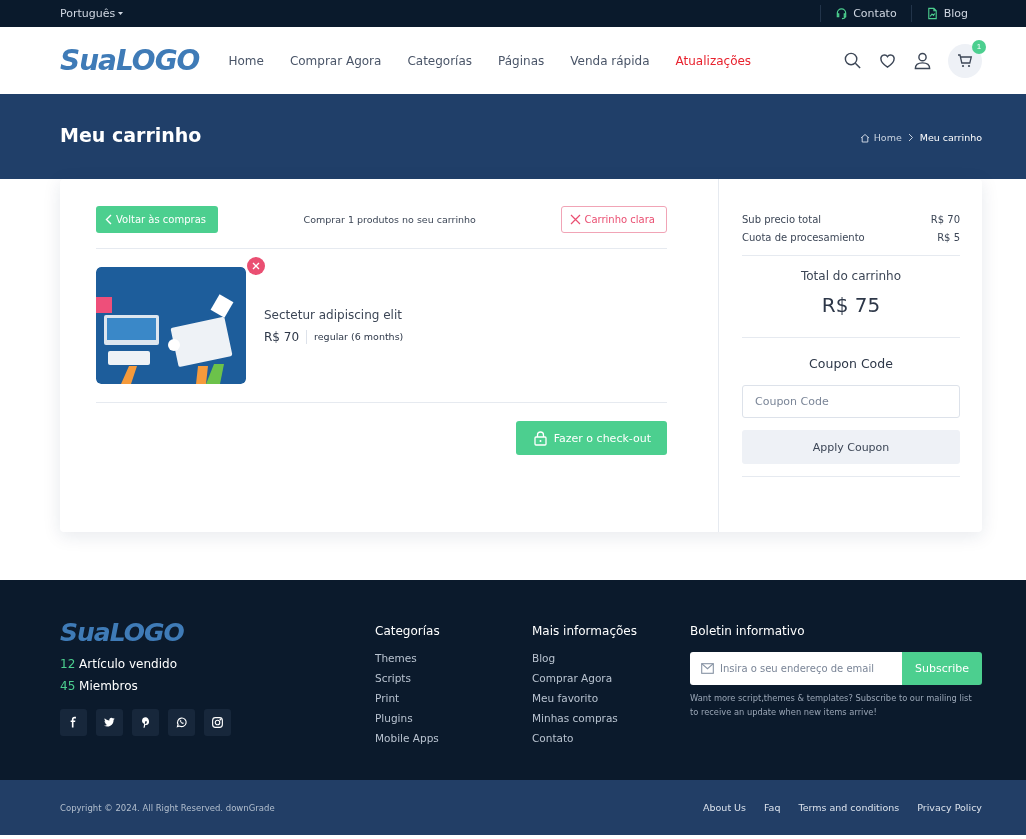 The image size is (1026, 839). What do you see at coordinates (803, 237) in the screenshot?
I see `fee-label: Cuota de procesamiento` at bounding box center [803, 237].